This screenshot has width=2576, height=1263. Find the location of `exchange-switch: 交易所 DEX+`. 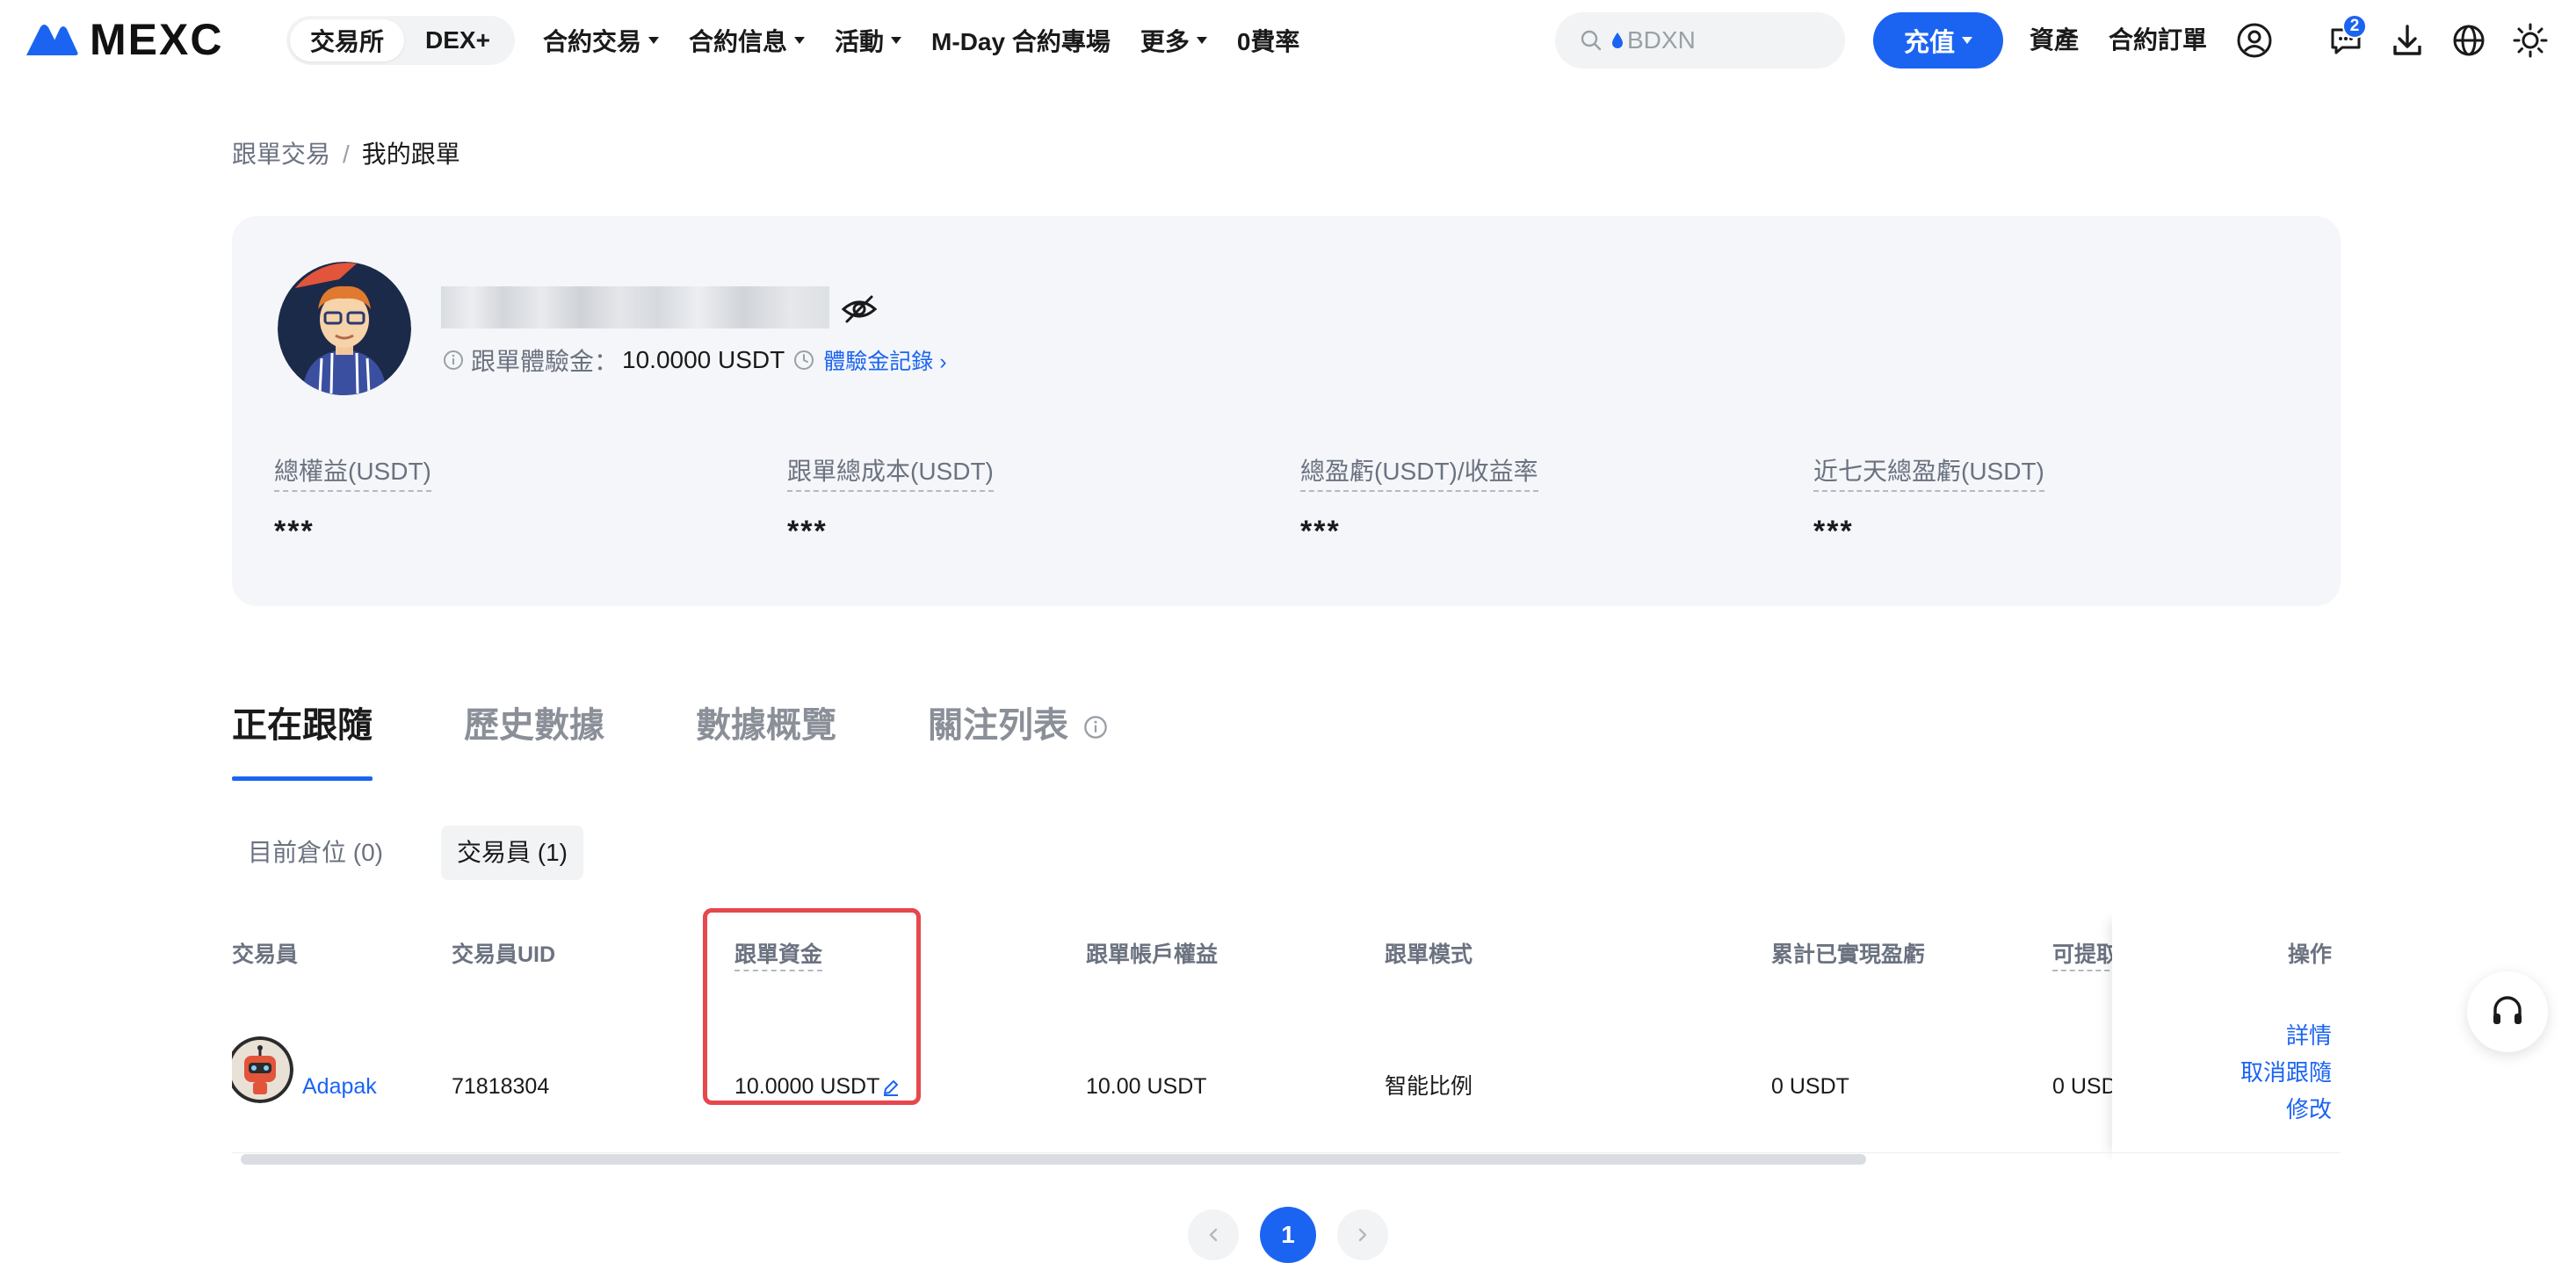

exchange-switch: 交易所 DEX+ is located at coordinates (400, 40).